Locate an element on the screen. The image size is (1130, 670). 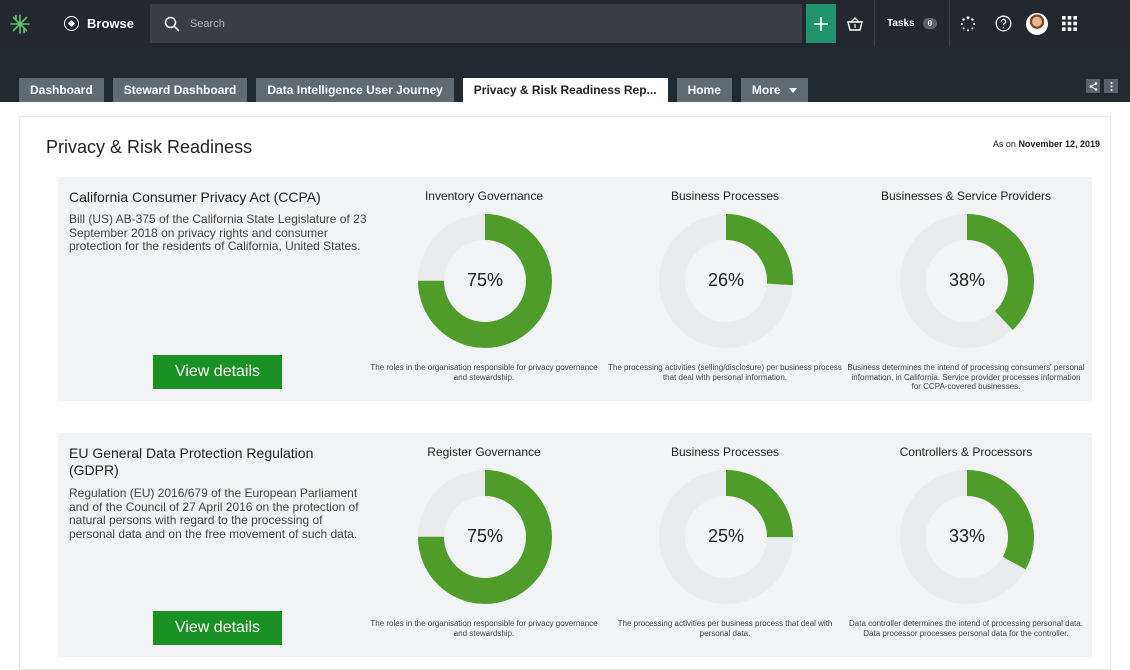
tab-label: Home is located at coordinates (704, 90).